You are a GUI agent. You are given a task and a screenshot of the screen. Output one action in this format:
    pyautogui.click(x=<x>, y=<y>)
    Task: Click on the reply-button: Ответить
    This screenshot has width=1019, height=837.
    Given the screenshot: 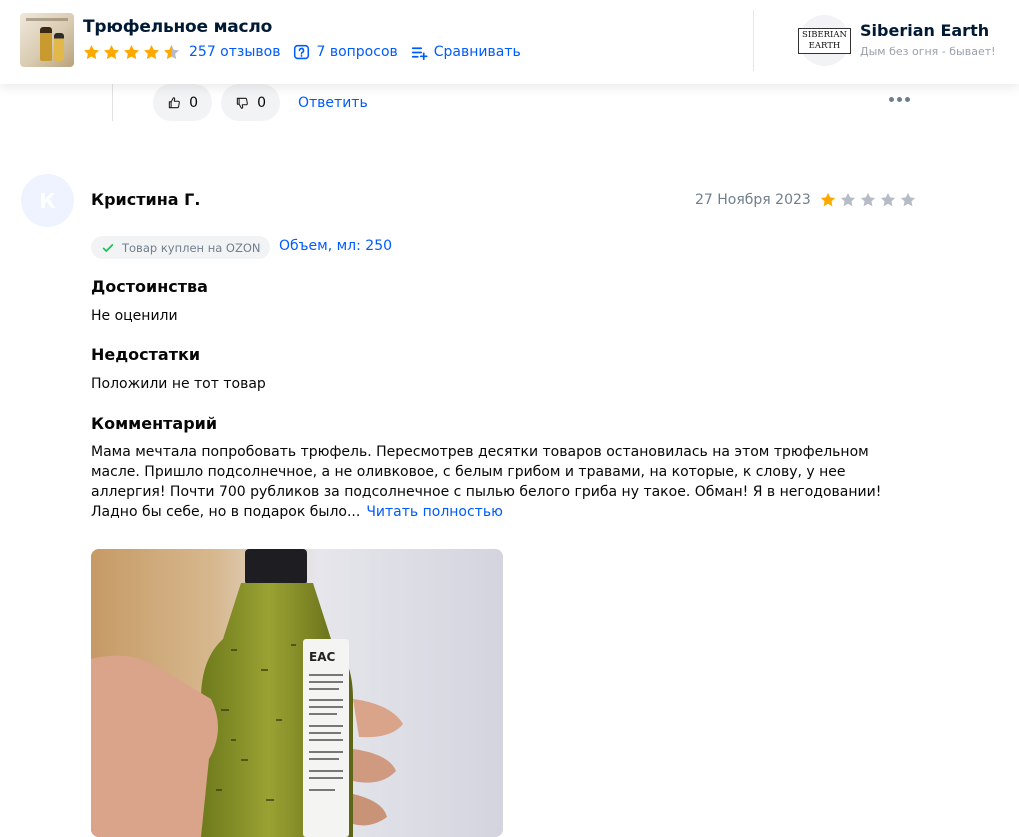 What is the action you would take?
    pyautogui.click(x=333, y=103)
    